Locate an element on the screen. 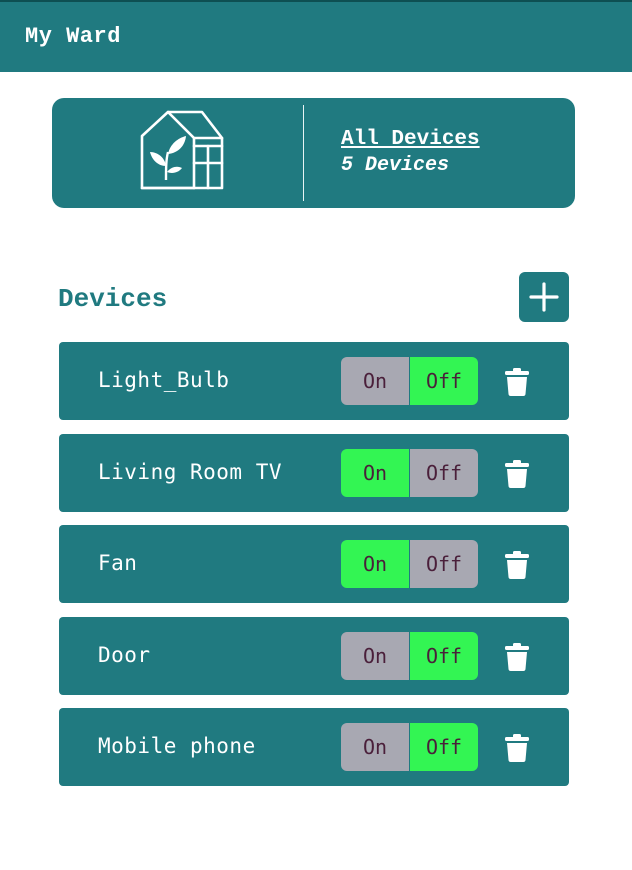 Image resolution: width=632 pixels, height=870 pixels. device-name: Fan is located at coordinates (118, 563).